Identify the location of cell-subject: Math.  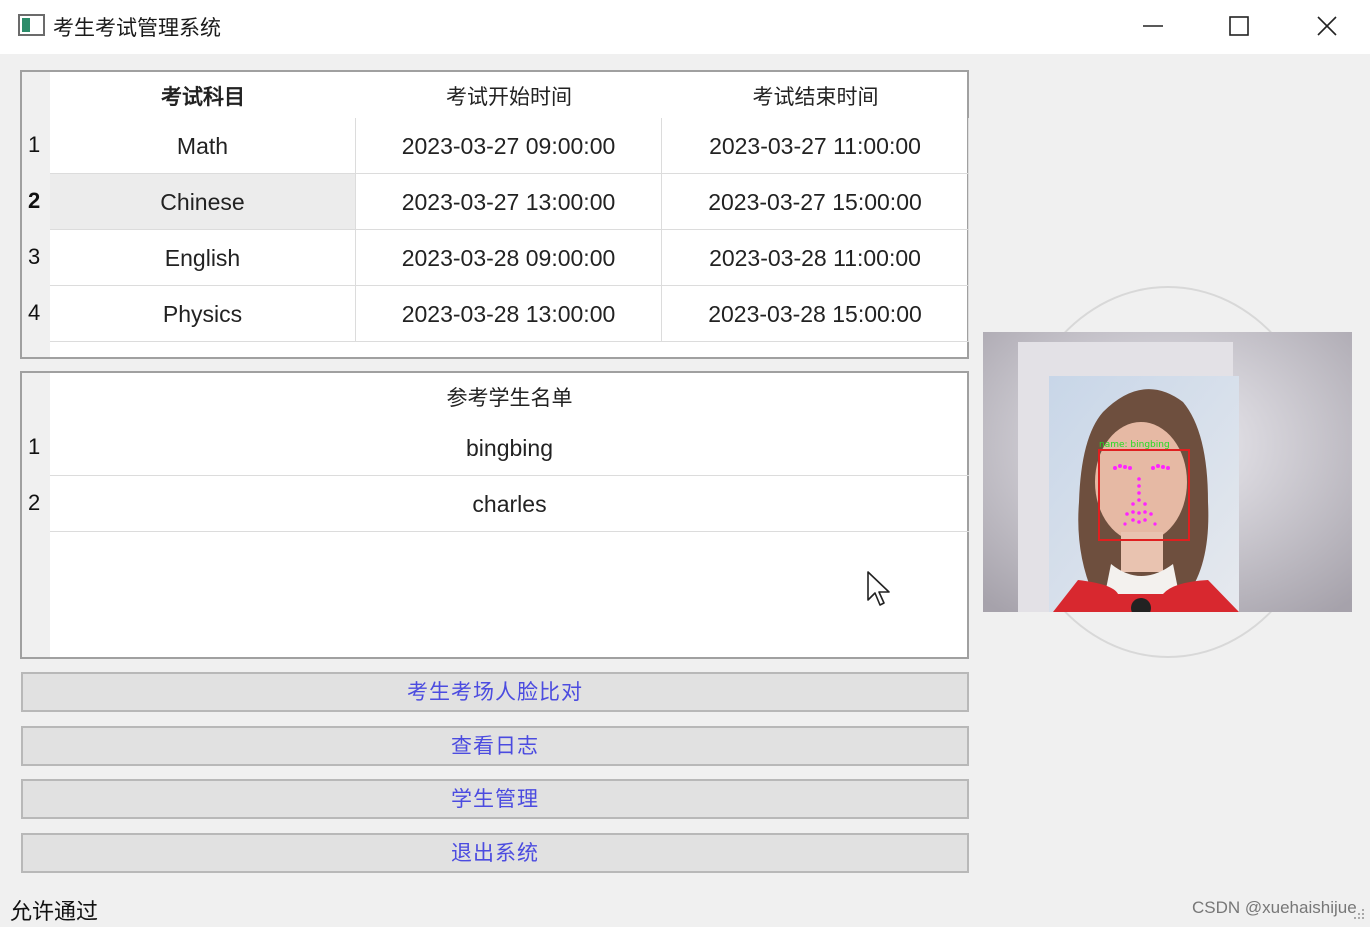
(203, 146).